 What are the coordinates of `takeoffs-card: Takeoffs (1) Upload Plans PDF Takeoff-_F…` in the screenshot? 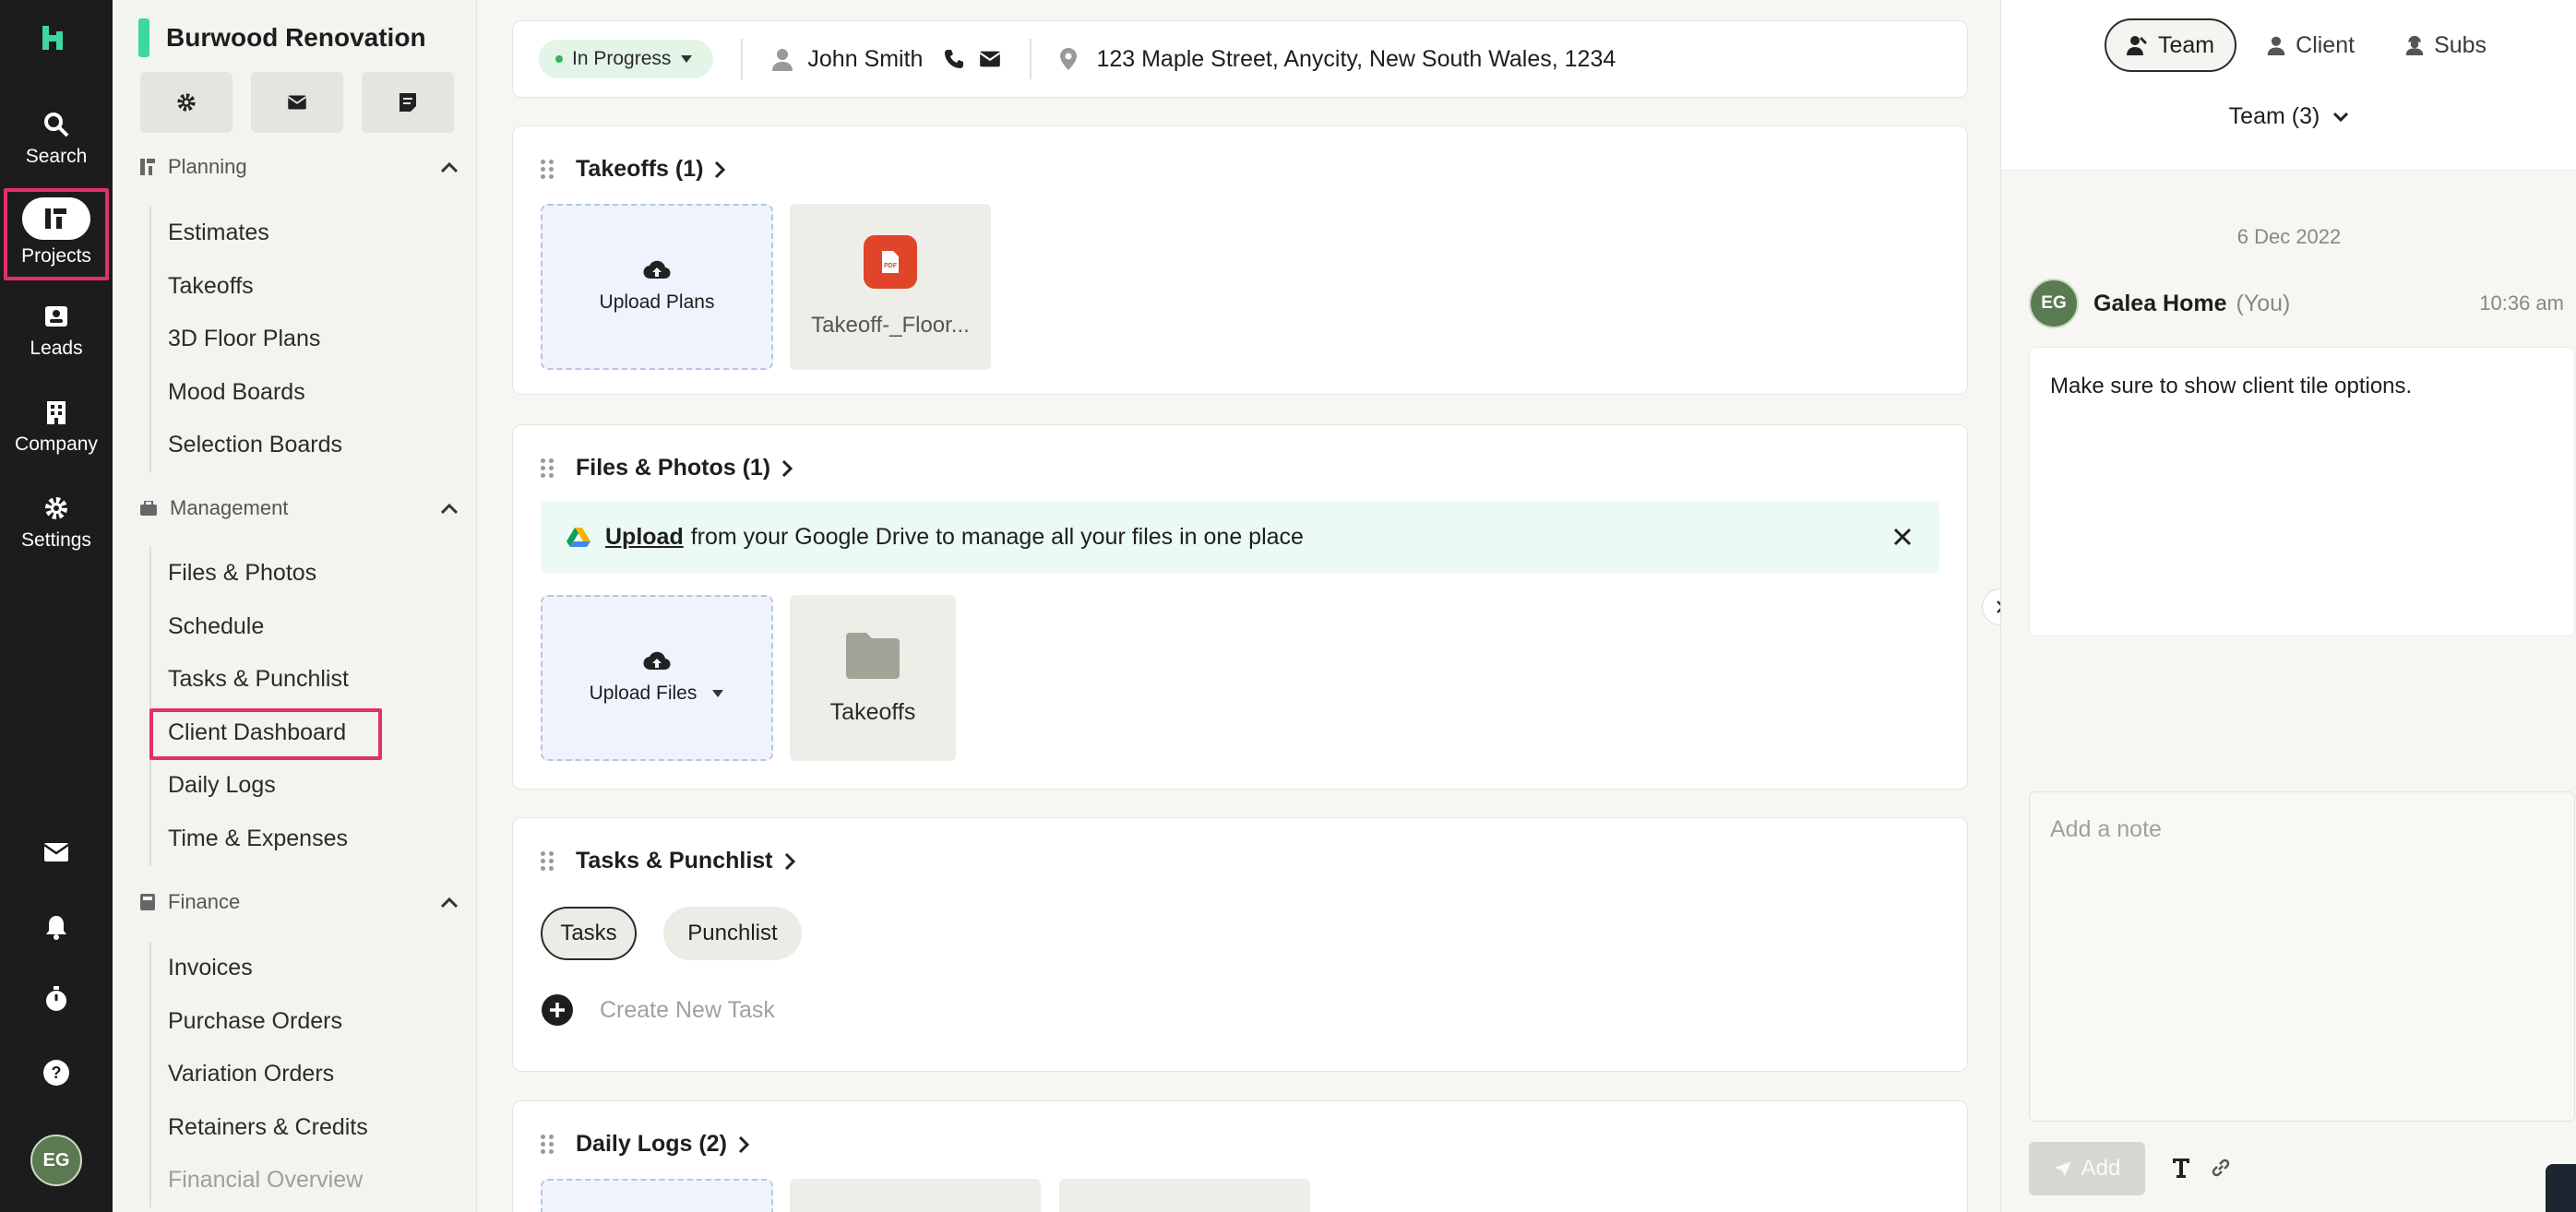 It's located at (1240, 260).